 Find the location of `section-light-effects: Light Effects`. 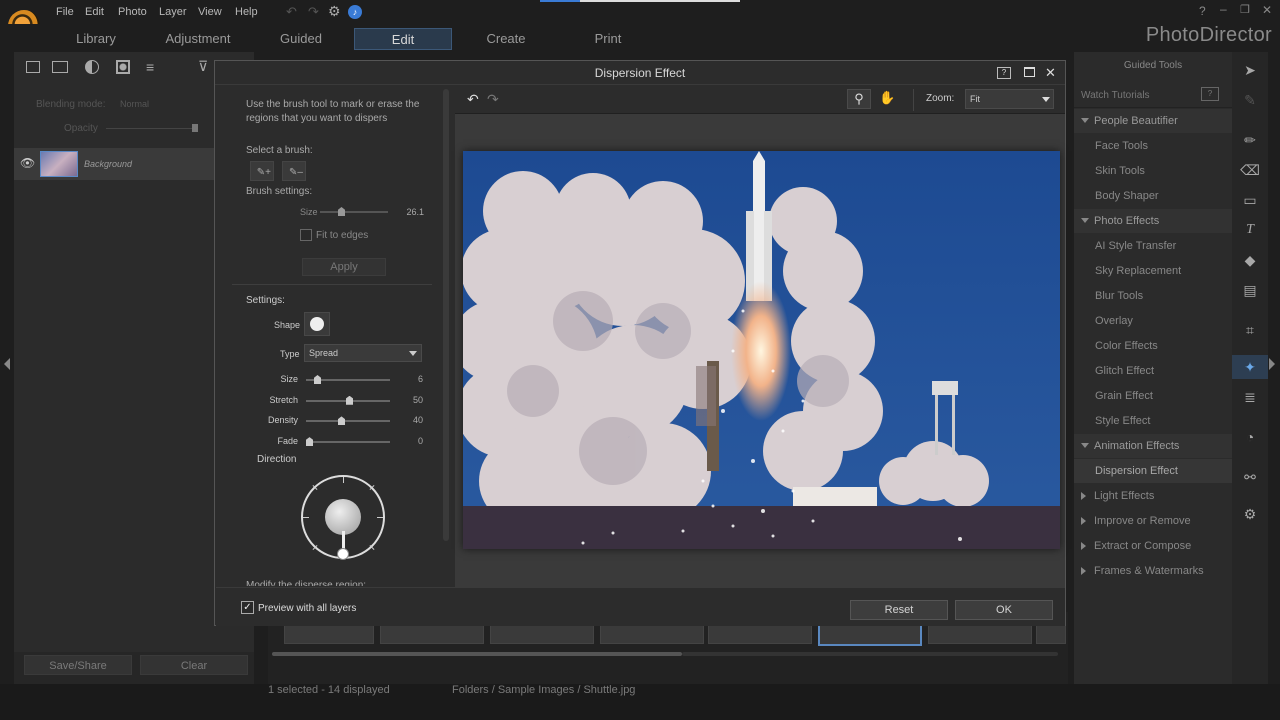

section-light-effects: Light Effects is located at coordinates (1153, 496).